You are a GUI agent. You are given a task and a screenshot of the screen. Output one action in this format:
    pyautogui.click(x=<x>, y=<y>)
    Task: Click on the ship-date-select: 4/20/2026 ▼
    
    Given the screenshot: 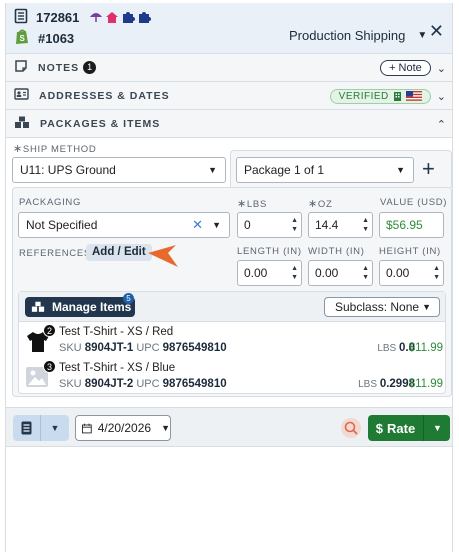 What is the action you would take?
    pyautogui.click(x=123, y=428)
    